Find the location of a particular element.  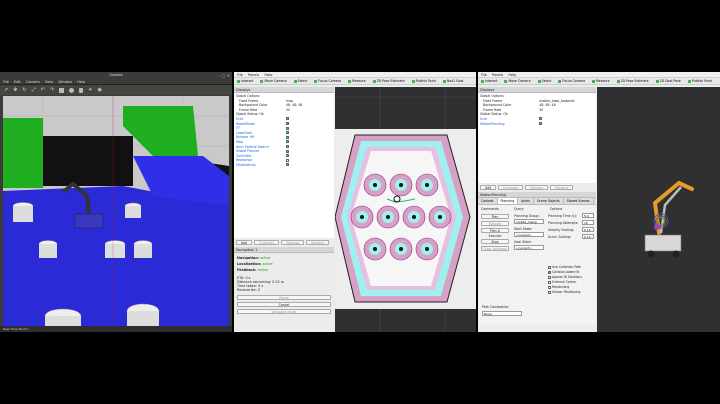

clear-octomap-button: Clear octomap is located at coordinates (495, 248).